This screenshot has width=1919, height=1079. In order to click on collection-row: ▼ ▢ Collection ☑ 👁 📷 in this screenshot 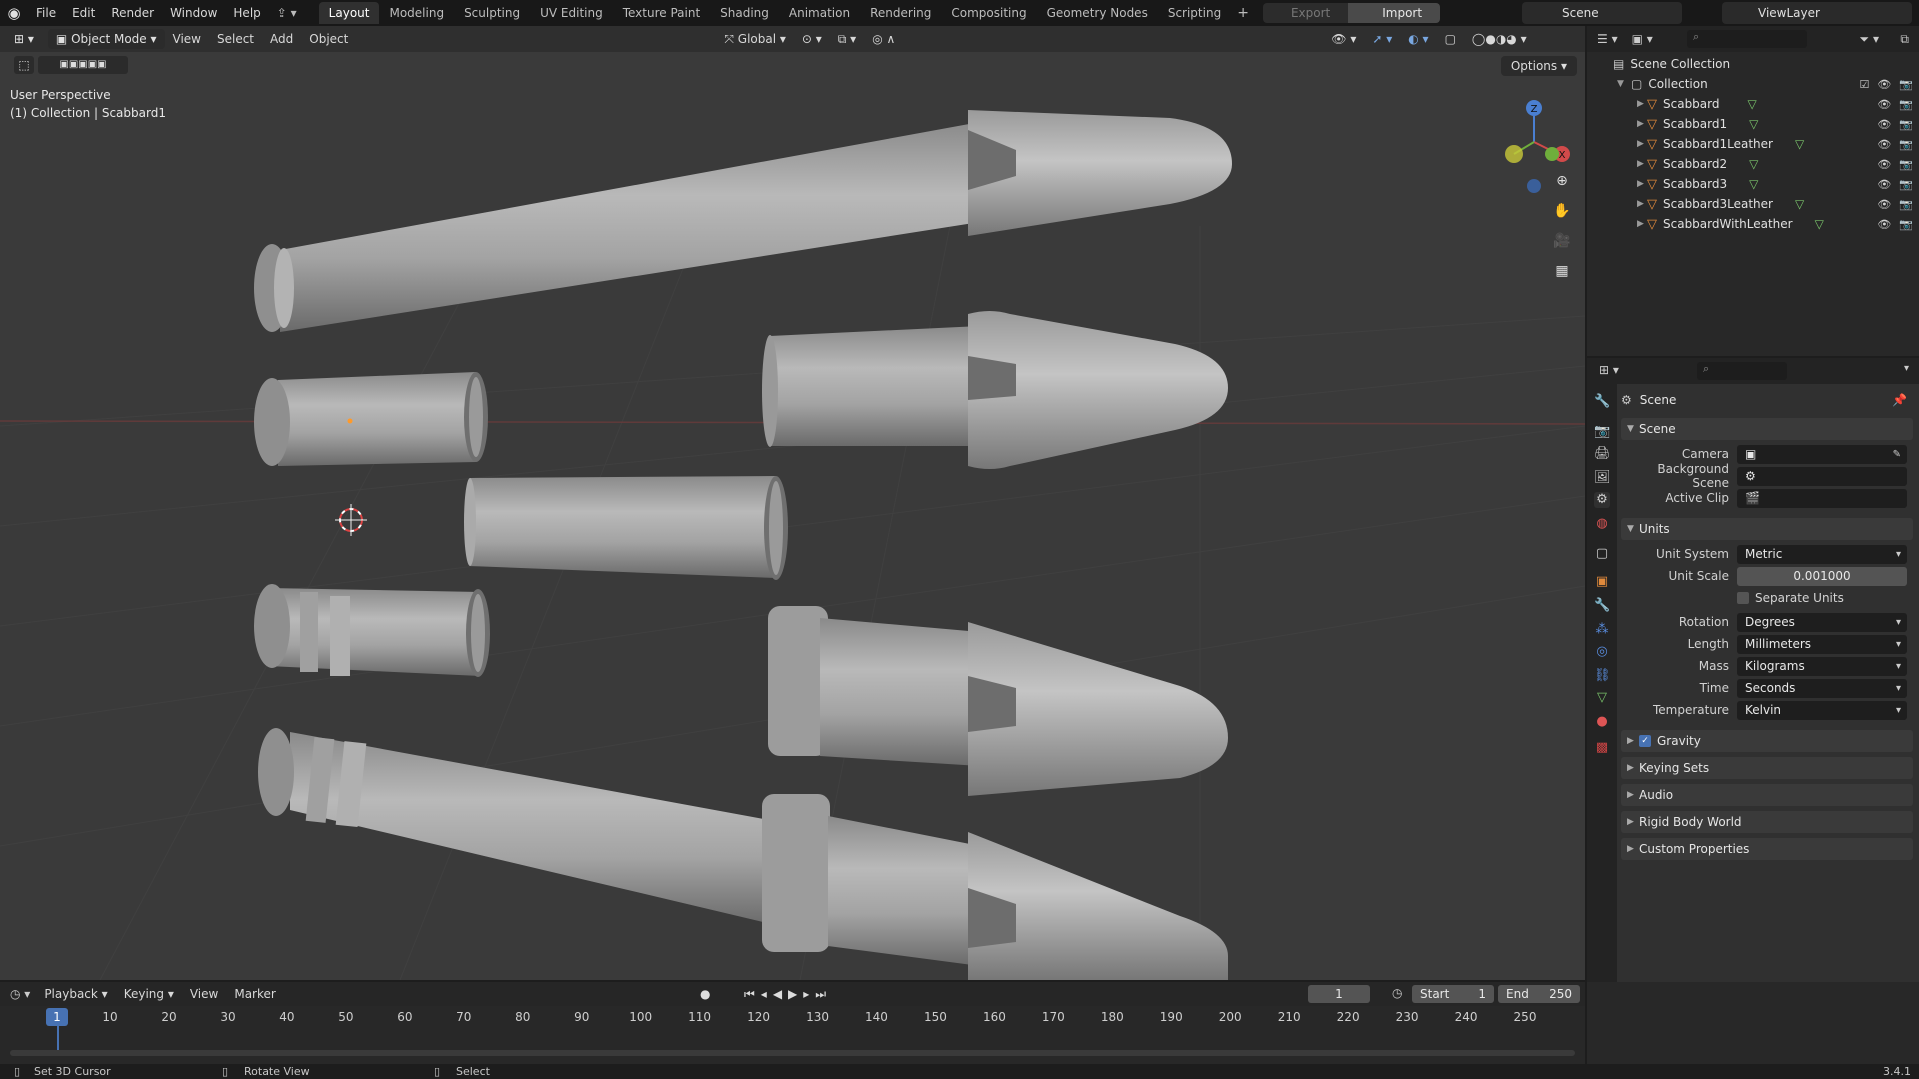, I will do `click(1753, 84)`.